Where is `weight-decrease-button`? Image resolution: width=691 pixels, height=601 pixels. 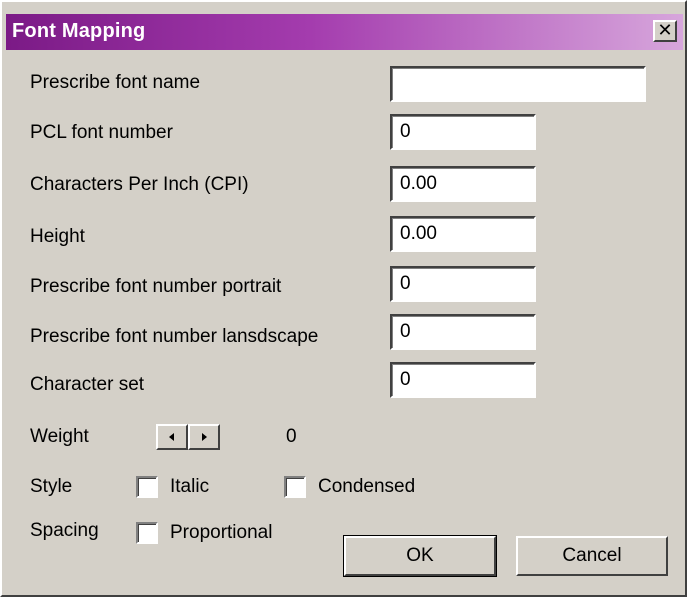
weight-decrease-button is located at coordinates (172, 437).